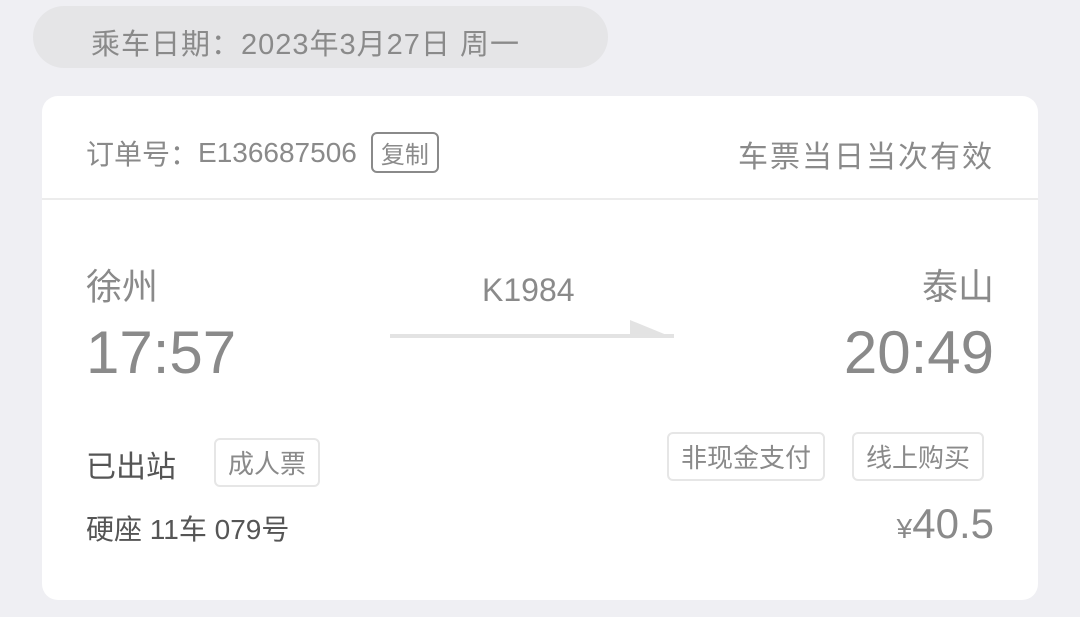 Image resolution: width=1080 pixels, height=617 pixels. I want to click on validity-note: 车票当日当次有效, so click(866, 157).